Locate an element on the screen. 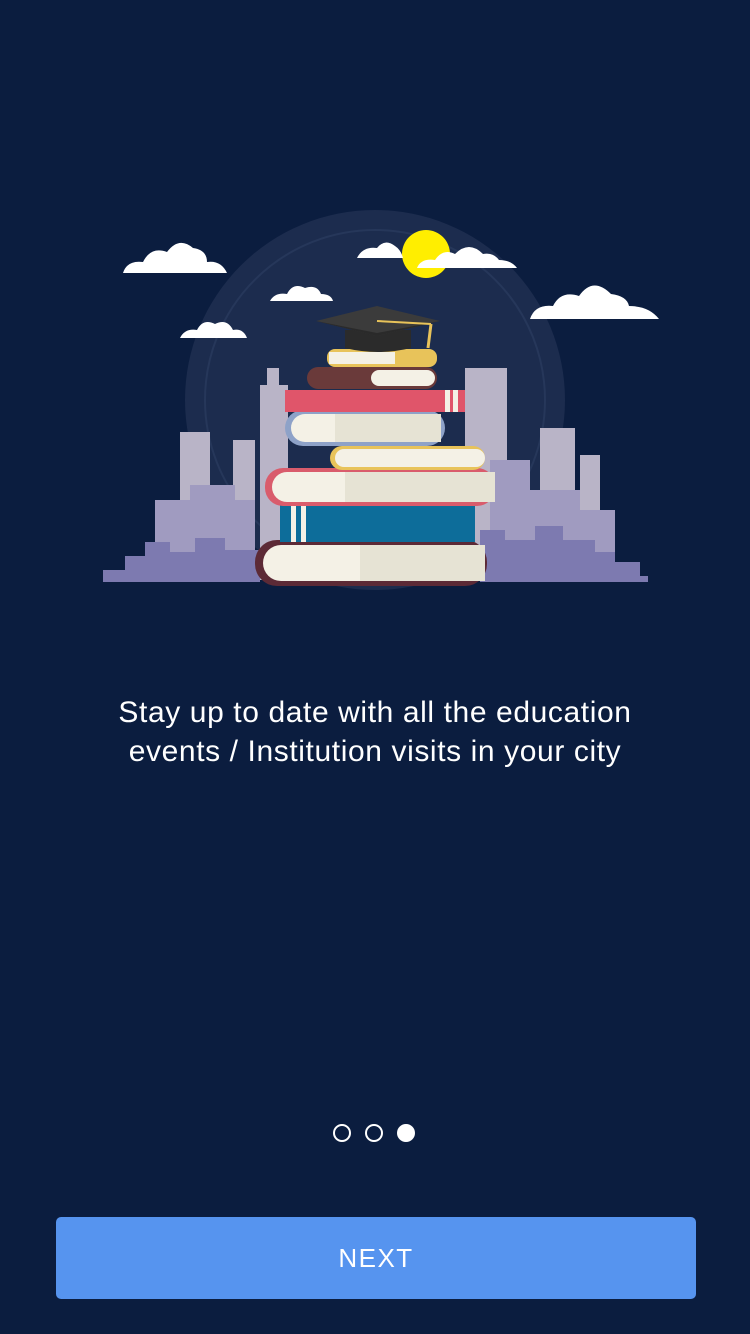 This screenshot has height=1334, width=750. caption-line-1: Stay up to date with all the education is located at coordinates (375, 712).